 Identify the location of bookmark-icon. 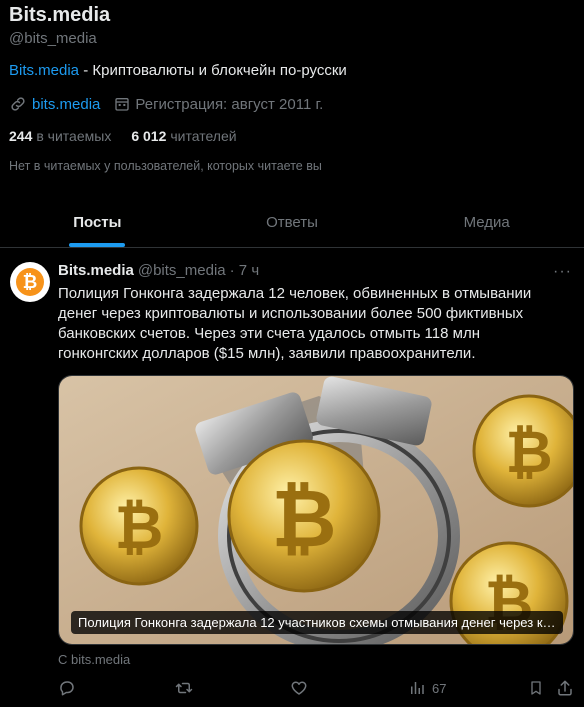
(536, 688).